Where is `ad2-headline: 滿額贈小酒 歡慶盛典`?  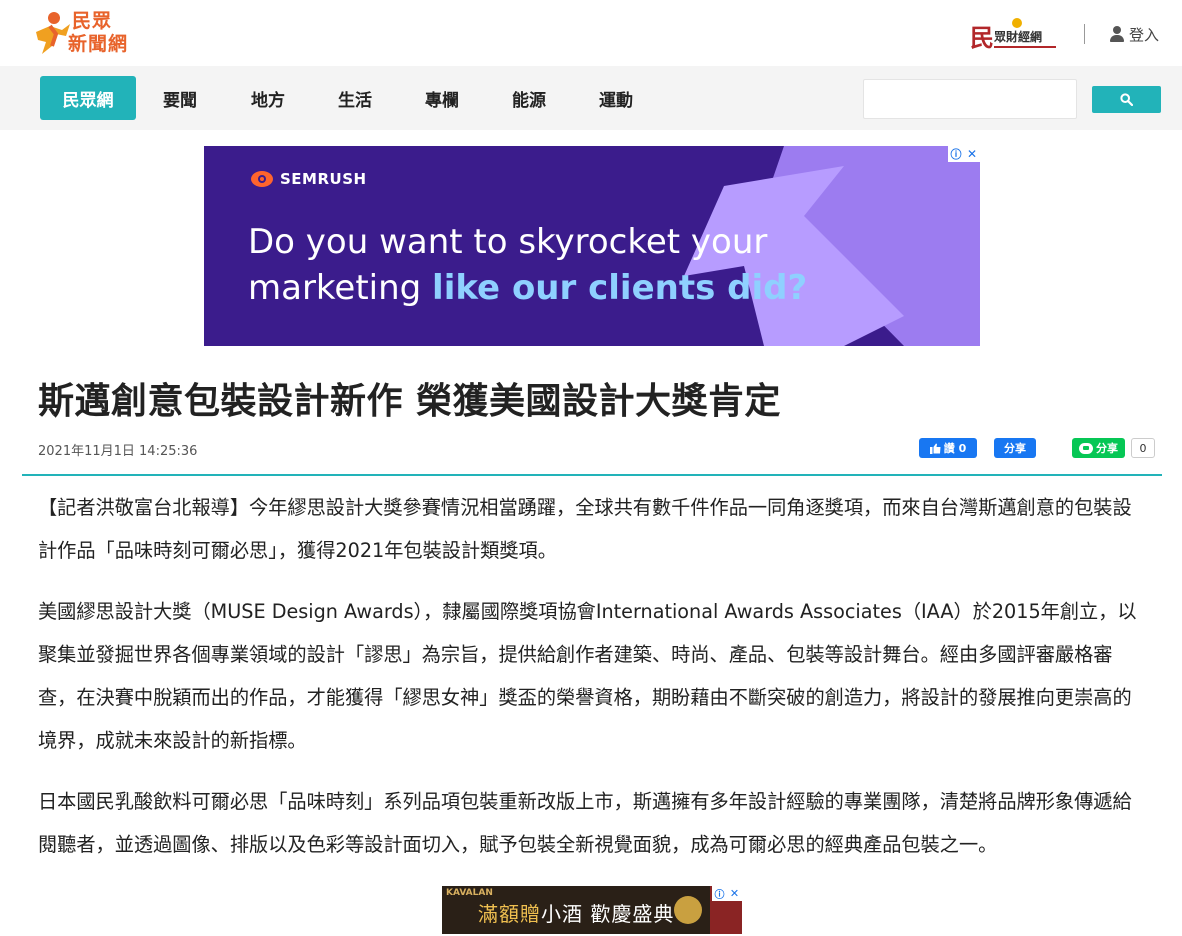 ad2-headline: 滿額贈小酒 歡慶盛典 is located at coordinates (576, 912).